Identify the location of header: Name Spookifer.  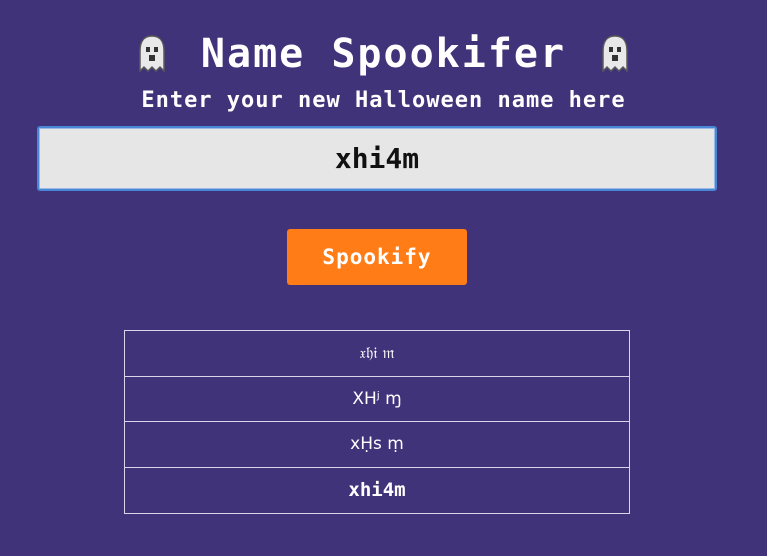
(383, 54).